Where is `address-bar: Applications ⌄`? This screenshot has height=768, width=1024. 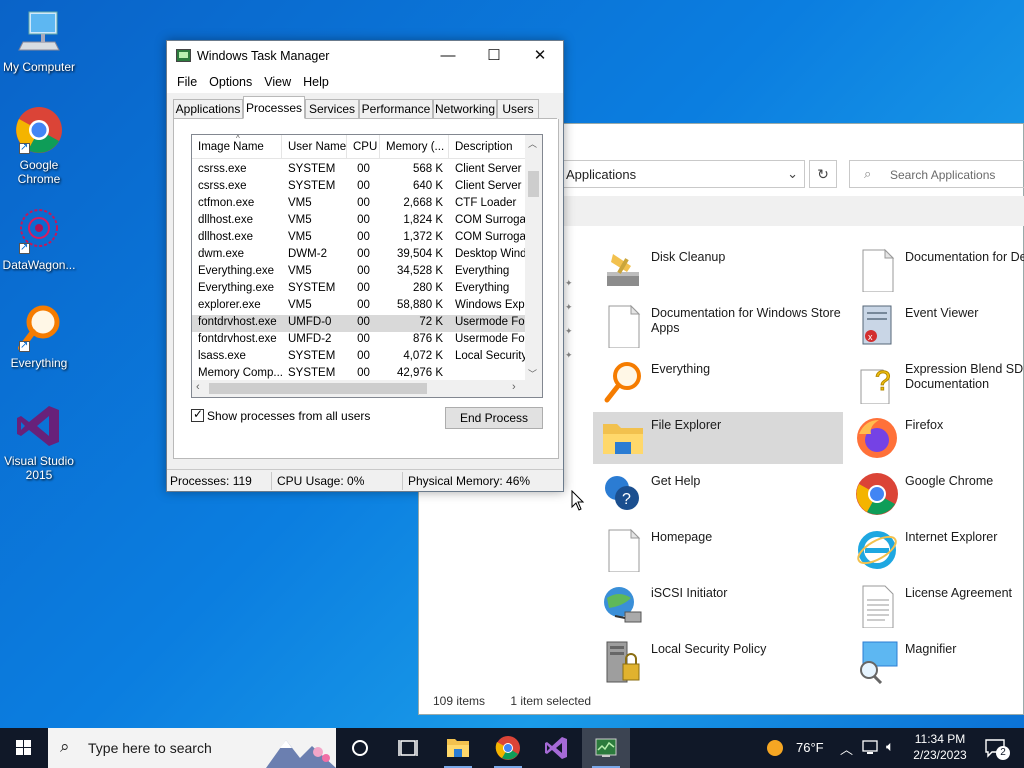
address-bar: Applications ⌄ is located at coordinates (682, 174).